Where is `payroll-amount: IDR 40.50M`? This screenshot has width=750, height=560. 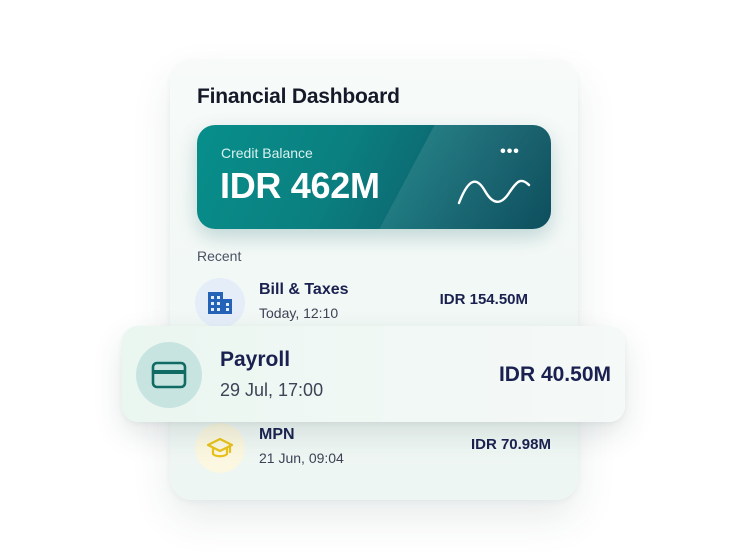 payroll-amount: IDR 40.50M is located at coordinates (554, 374).